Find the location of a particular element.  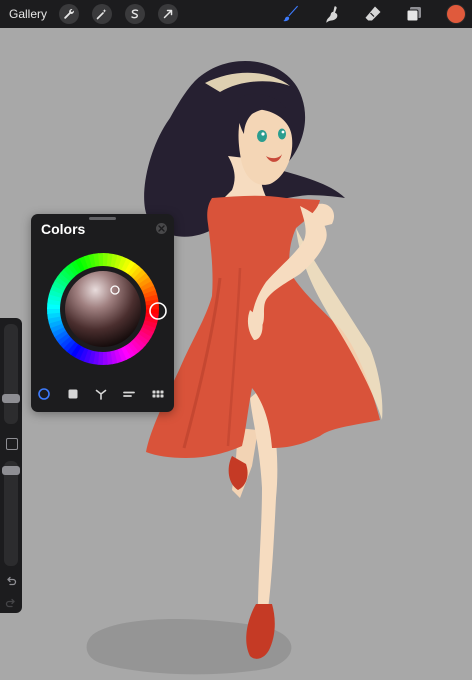

layers-icon is located at coordinates (413, 14).